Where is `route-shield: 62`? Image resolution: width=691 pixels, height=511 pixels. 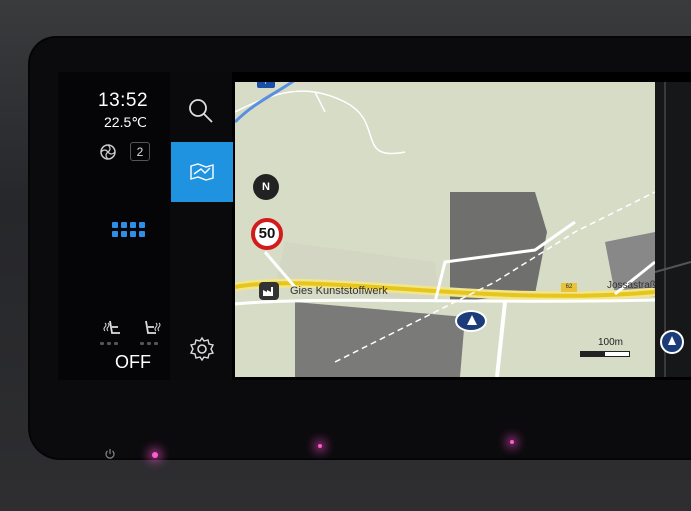
route-shield: 62 is located at coordinates (569, 287).